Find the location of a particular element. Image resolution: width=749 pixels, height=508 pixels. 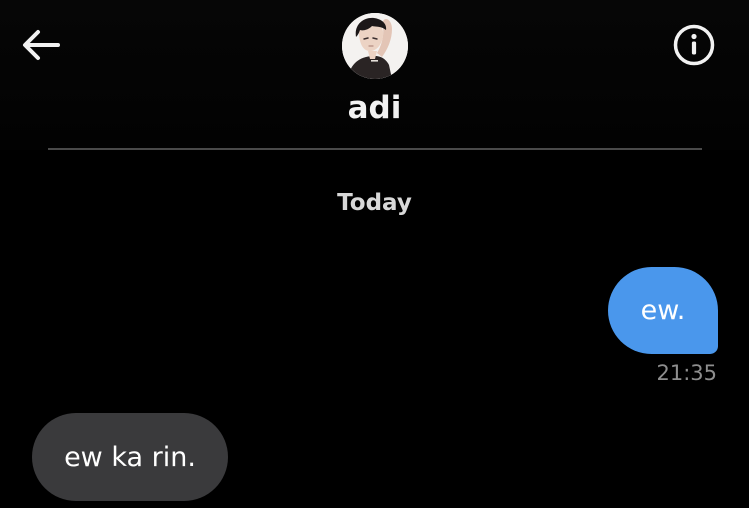

sent-message-bubble: ew. is located at coordinates (663, 310).